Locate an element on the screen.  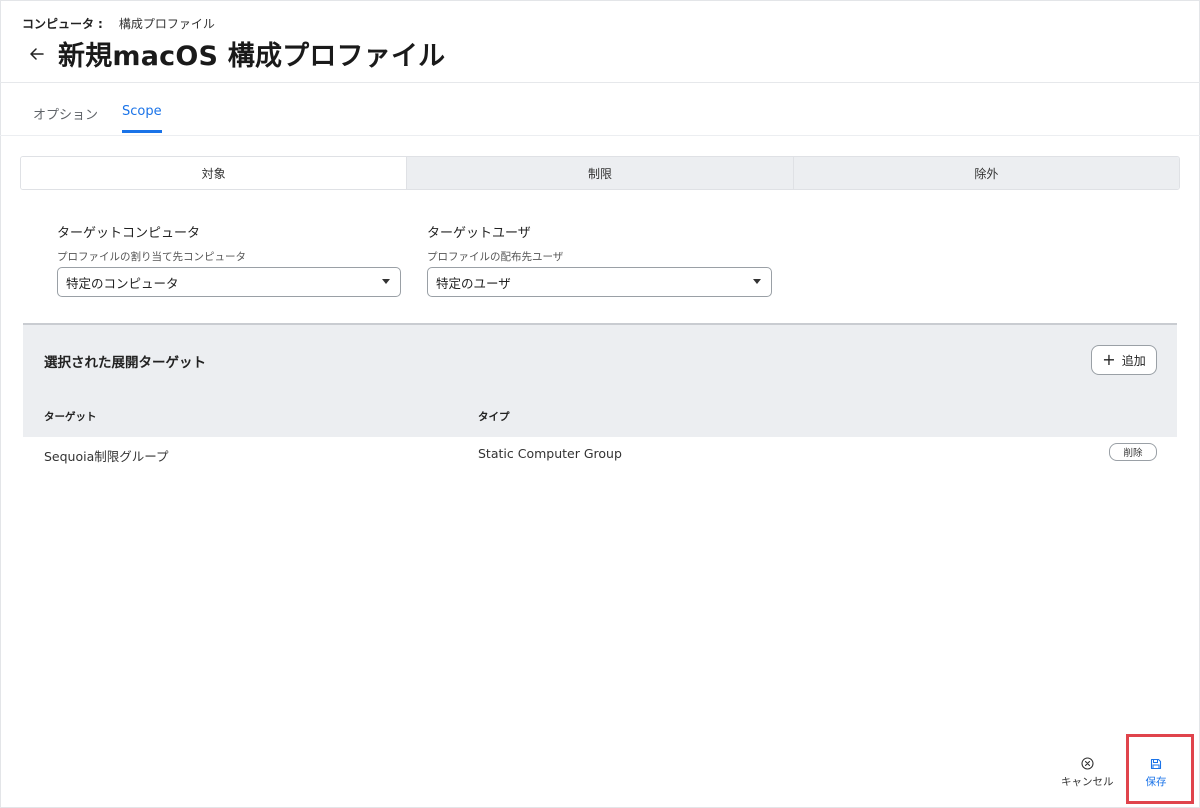
title-row: 新規macOS 構成プロファイル is located at coordinates (236, 53).